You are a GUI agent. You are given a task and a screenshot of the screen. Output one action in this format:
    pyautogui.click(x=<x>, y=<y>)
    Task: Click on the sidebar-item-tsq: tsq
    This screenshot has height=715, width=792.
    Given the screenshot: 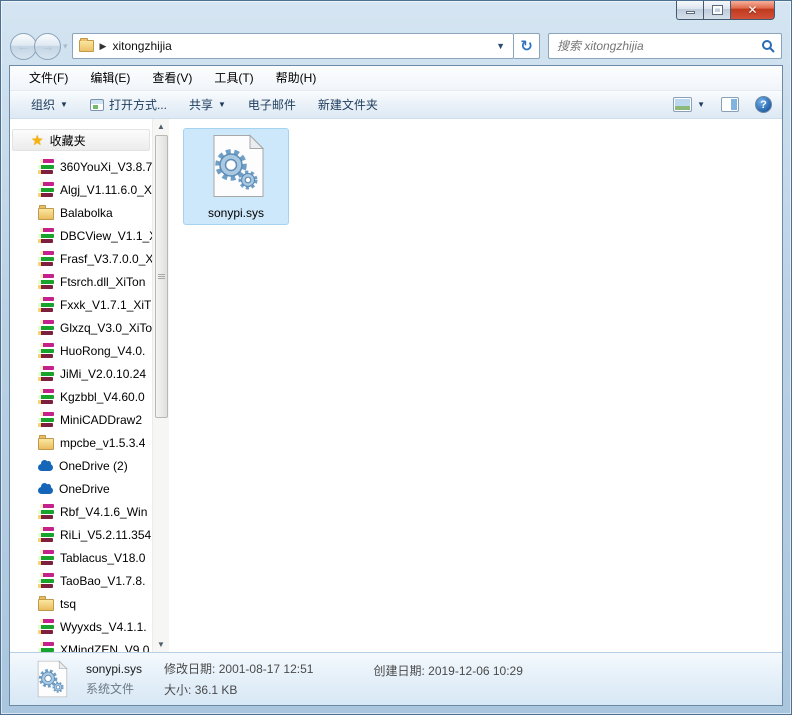 What is the action you would take?
    pyautogui.click(x=81, y=603)
    